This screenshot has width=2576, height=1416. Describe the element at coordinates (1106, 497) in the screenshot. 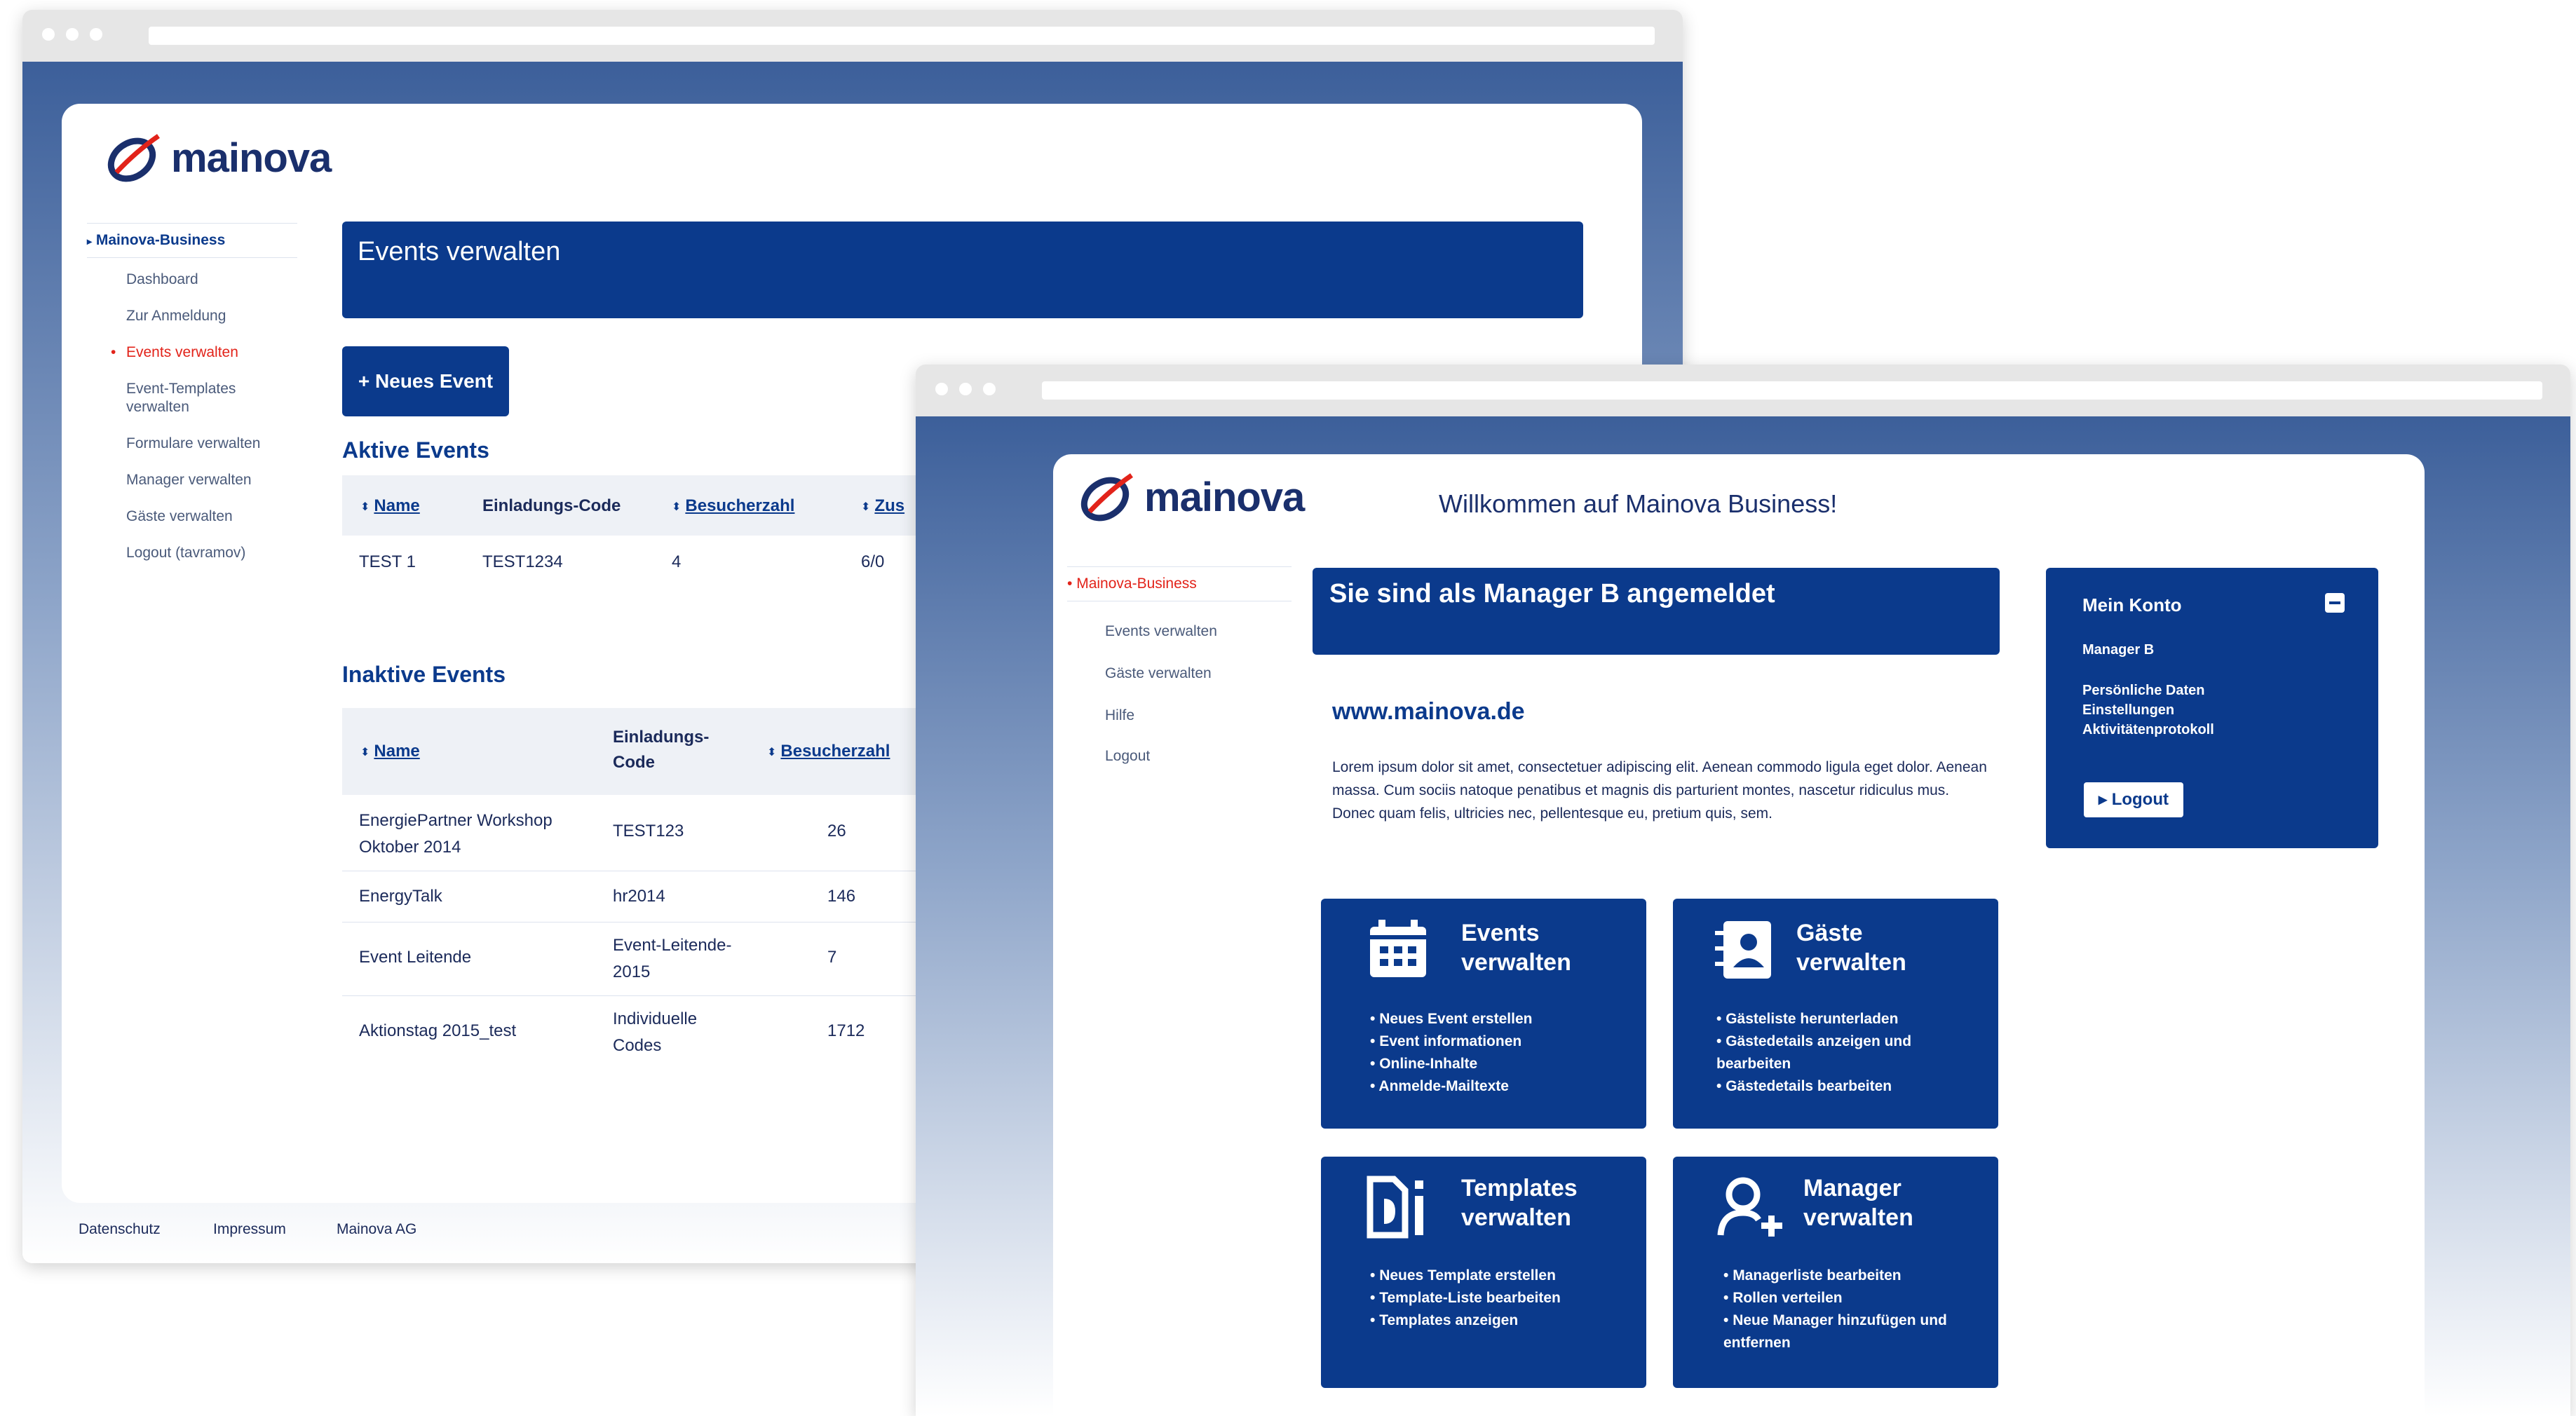

I see `mainova-logo-mark-icon` at that location.